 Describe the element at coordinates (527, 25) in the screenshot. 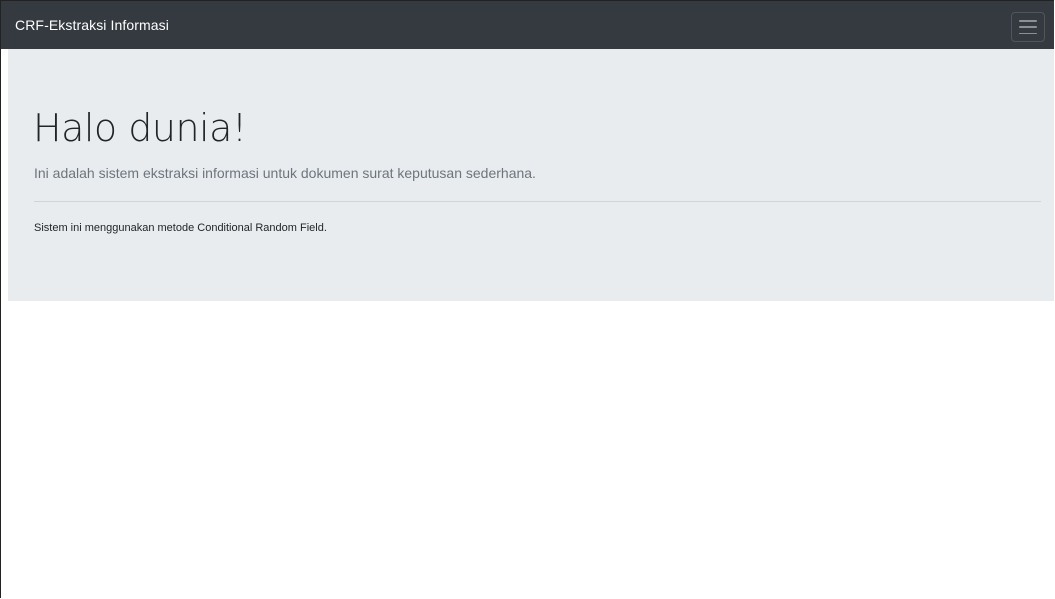

I see `navbar: CRF-Ekstraksi Informasi` at that location.